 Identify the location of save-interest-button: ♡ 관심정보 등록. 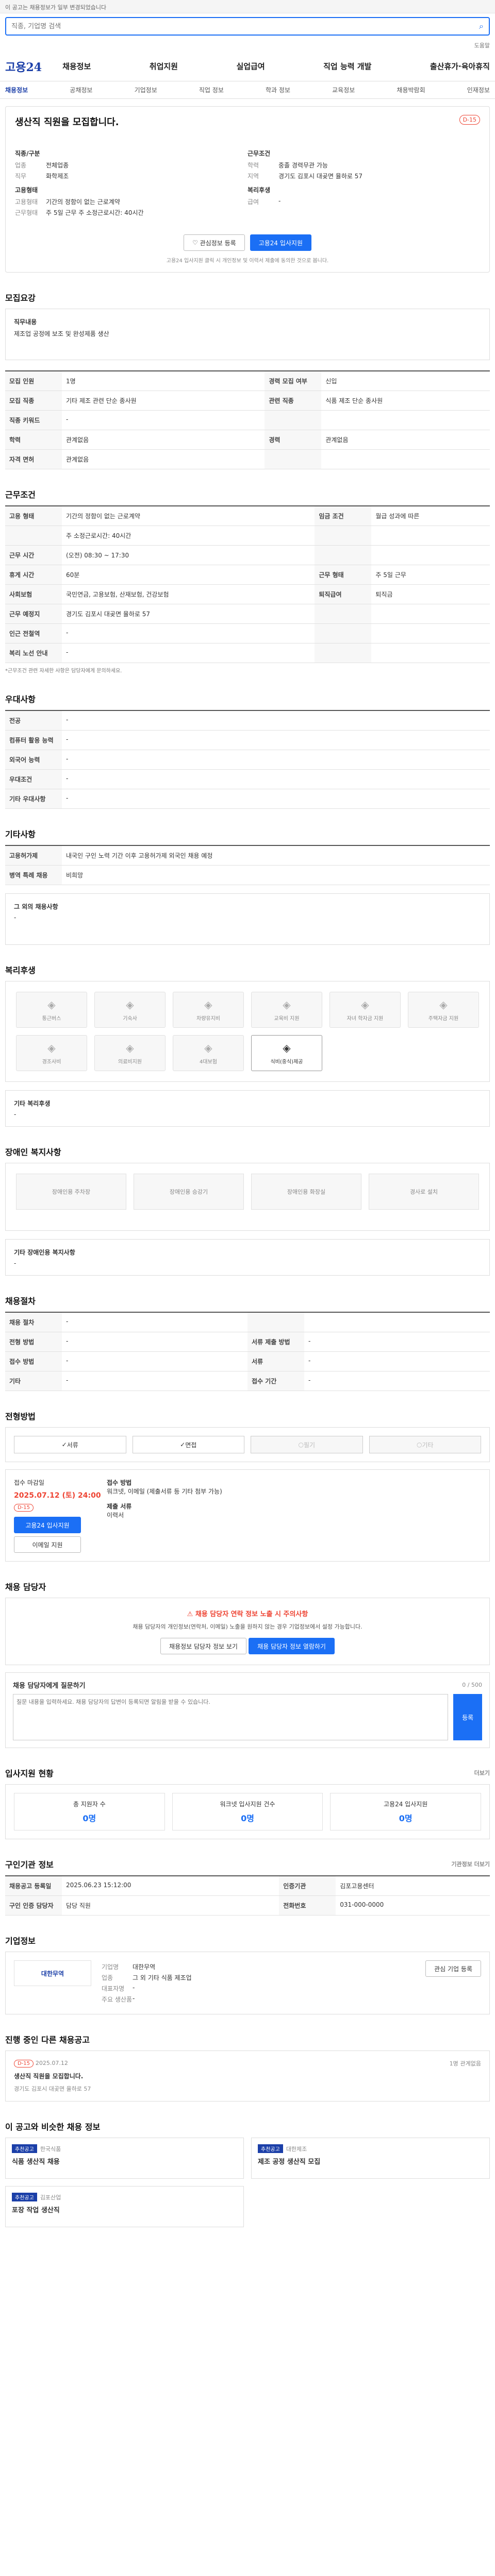
(214, 242).